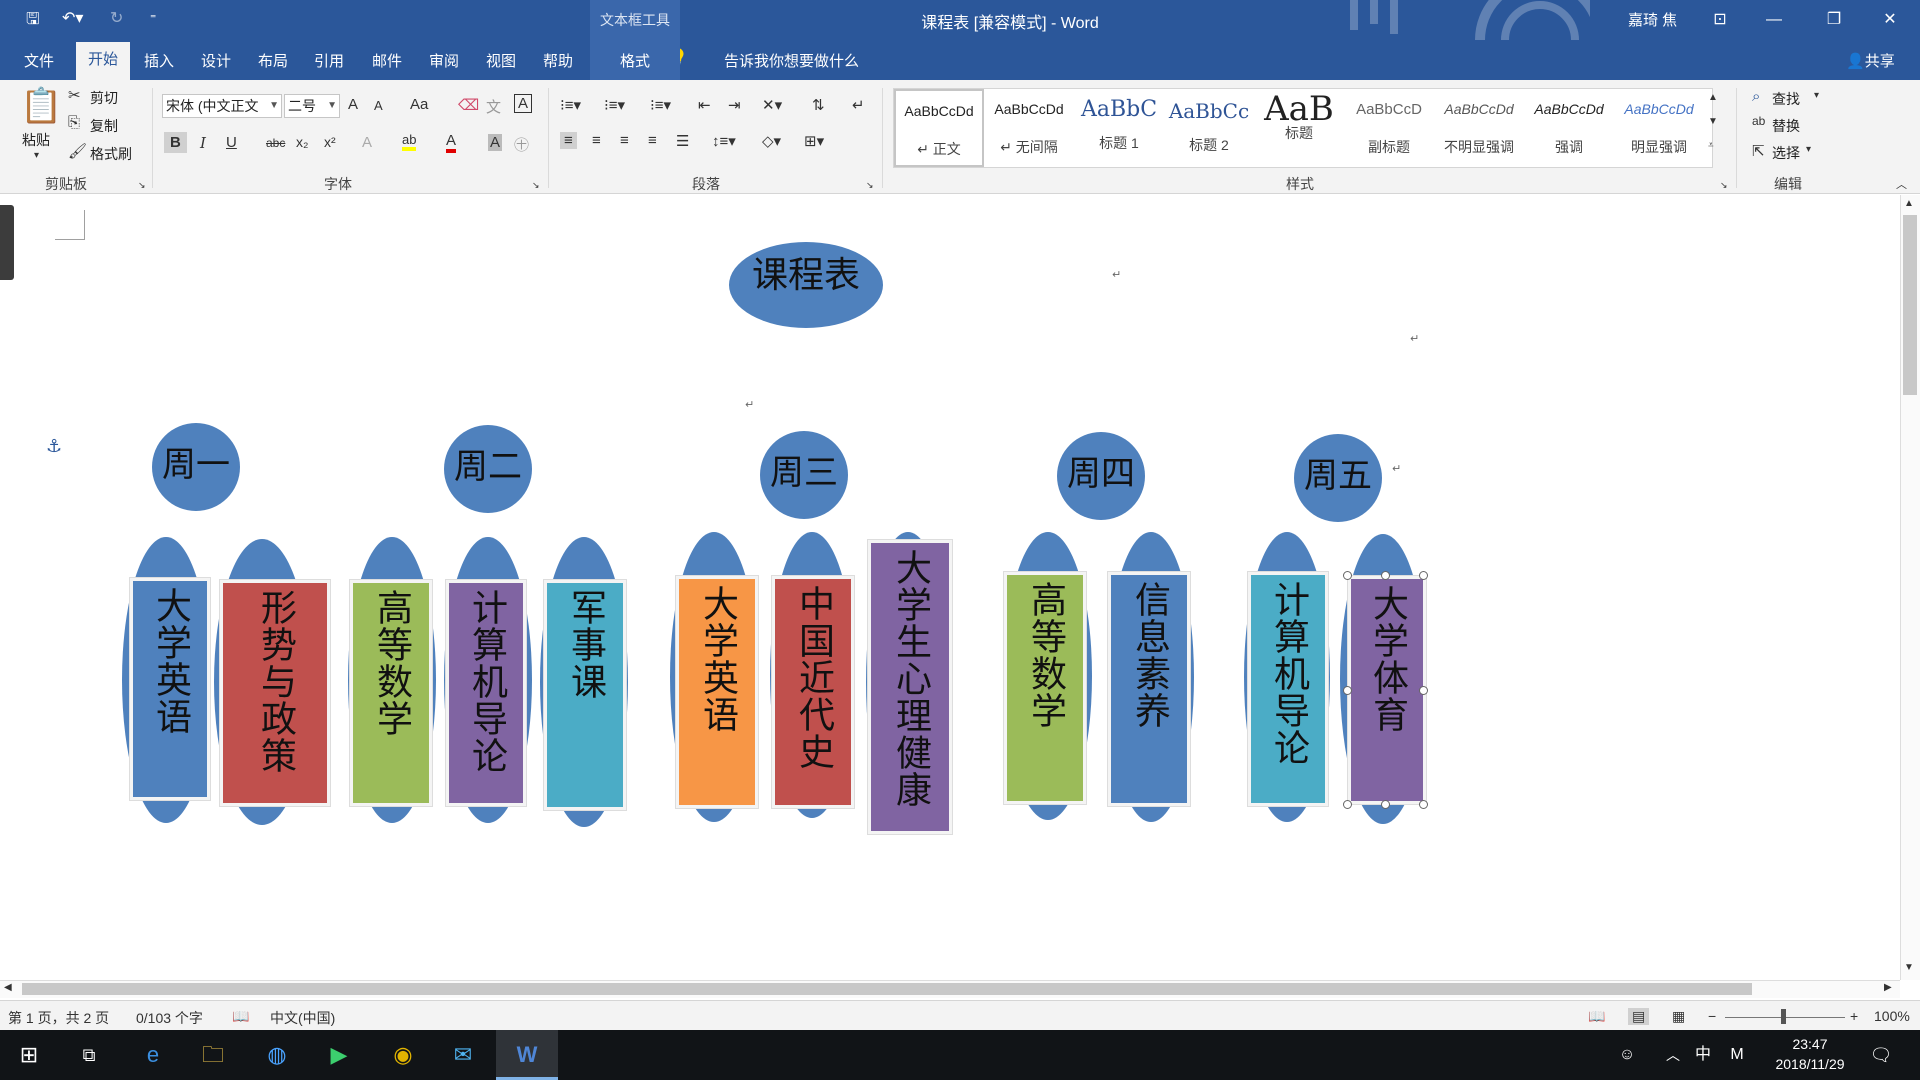 This screenshot has width=1920, height=1080. Describe the element at coordinates (275, 143) in the screenshot. I see `strikethrough-button: abc` at that location.